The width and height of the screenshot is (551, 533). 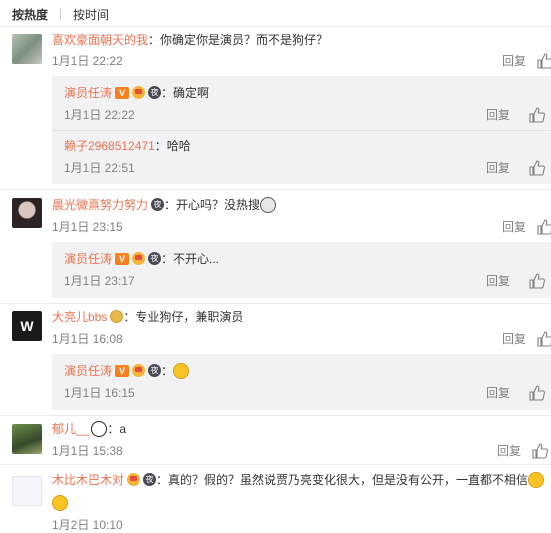 I want to click on username: 木比木巴木对, so click(x=88, y=480).